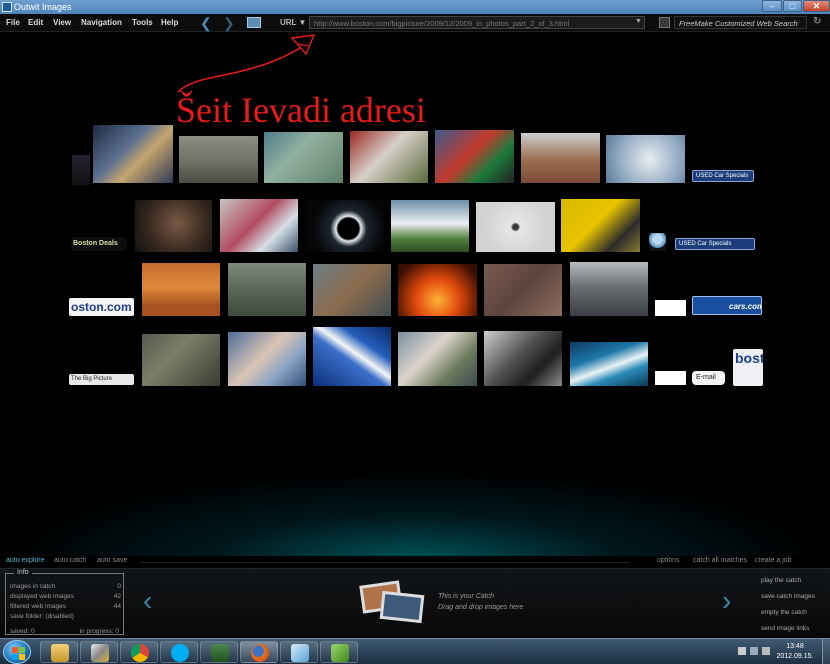 The image size is (830, 664). I want to click on search-icon, so click(664, 22).